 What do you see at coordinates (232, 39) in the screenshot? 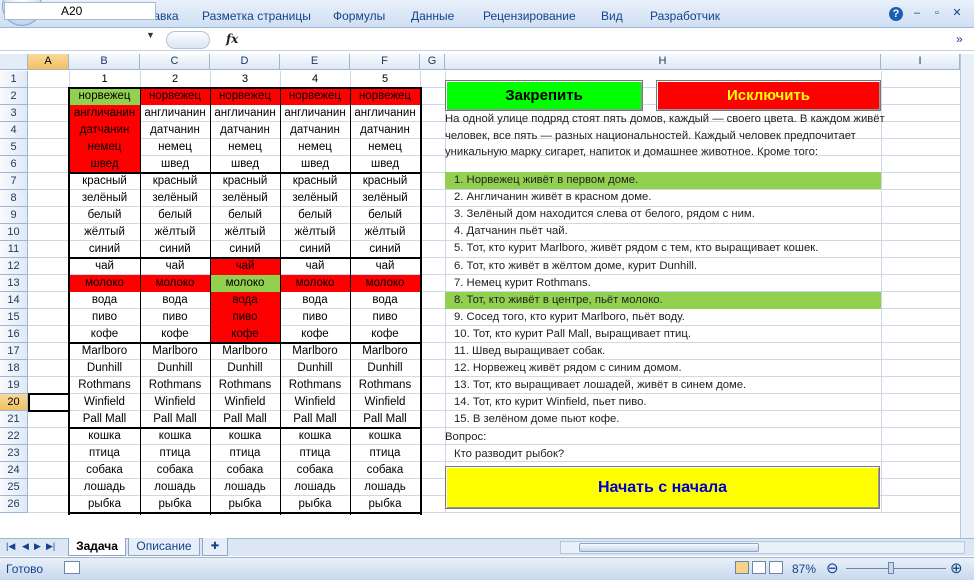
I see `fx-icon: fx` at bounding box center [232, 39].